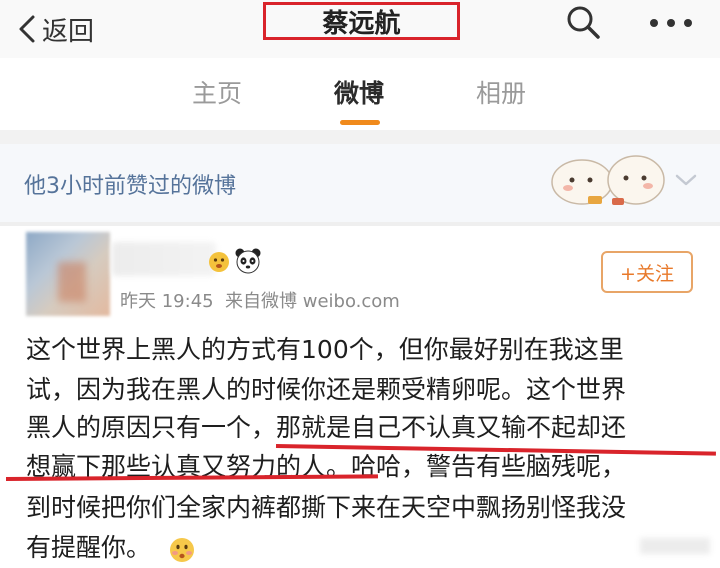  I want to click on chevron-down-icon, so click(686, 180).